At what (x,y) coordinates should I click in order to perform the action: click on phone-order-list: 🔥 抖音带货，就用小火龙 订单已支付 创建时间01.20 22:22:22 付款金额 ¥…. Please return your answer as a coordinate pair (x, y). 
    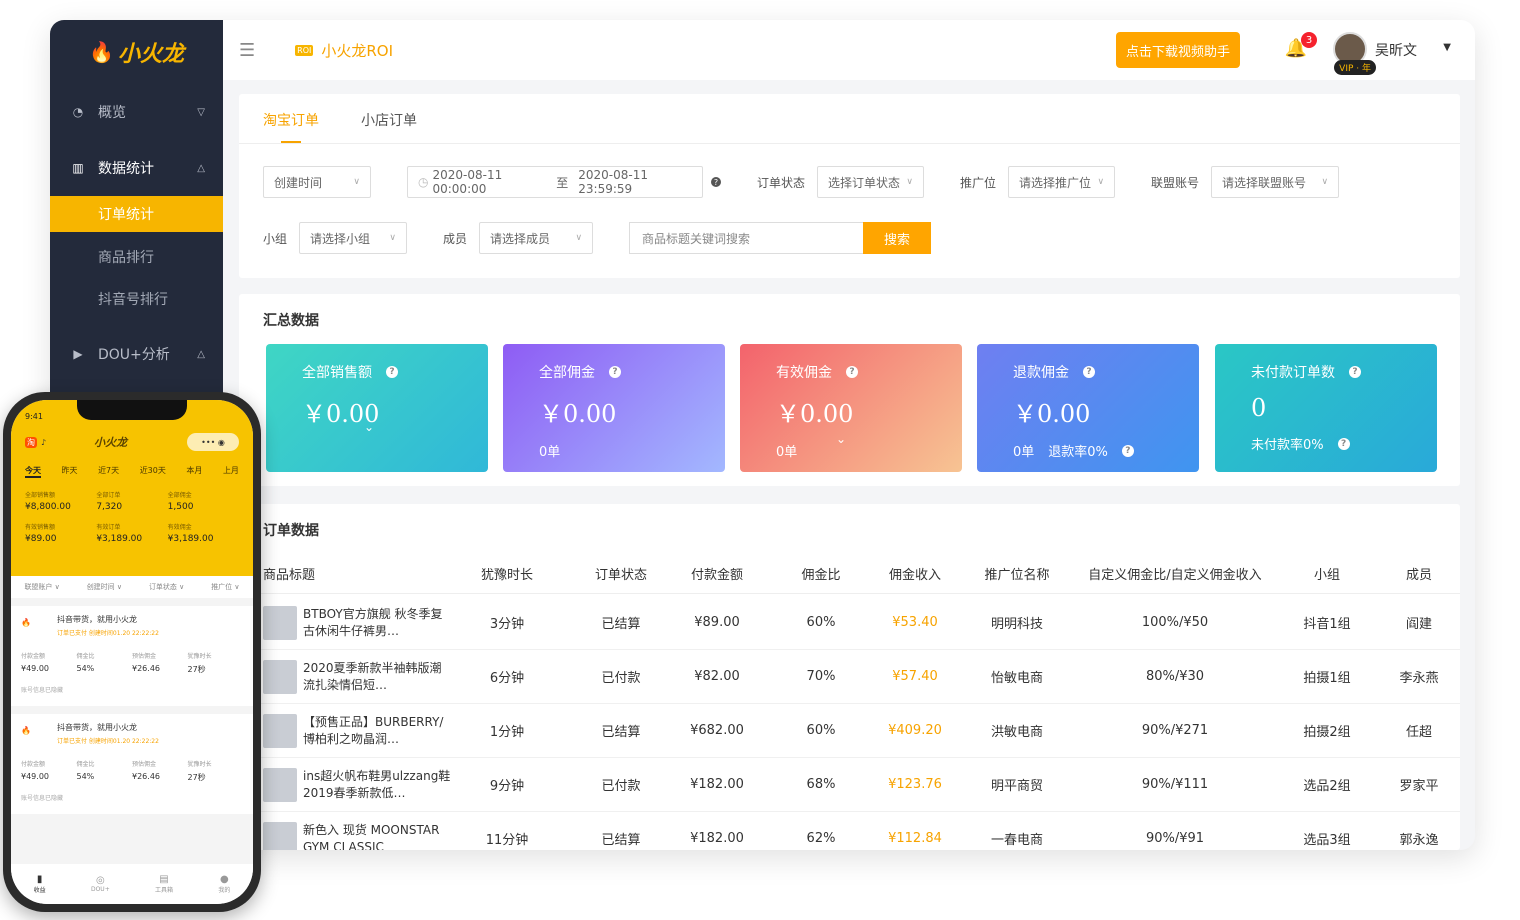
    Looking at the image, I should click on (132, 710).